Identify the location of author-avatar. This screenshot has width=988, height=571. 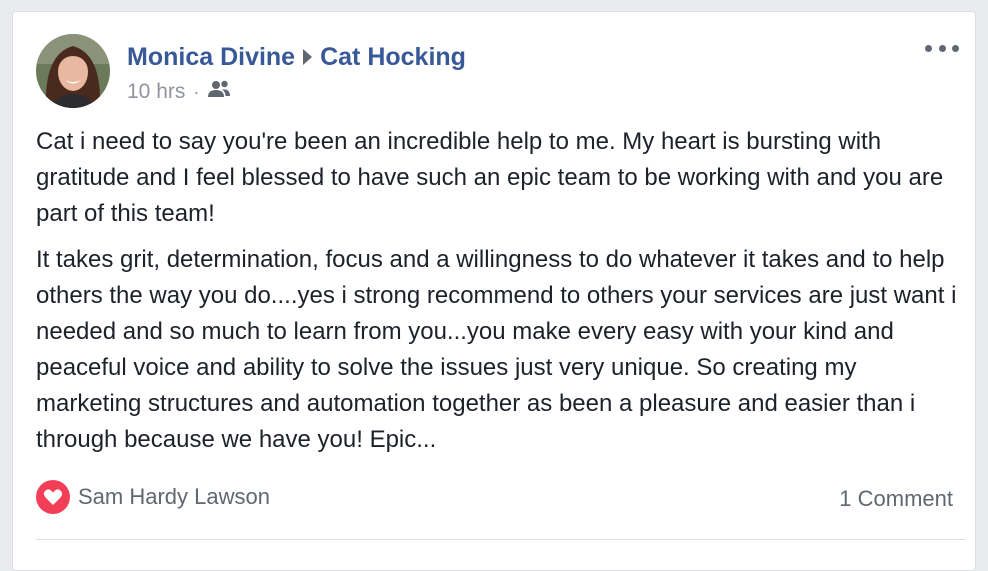
(73, 71).